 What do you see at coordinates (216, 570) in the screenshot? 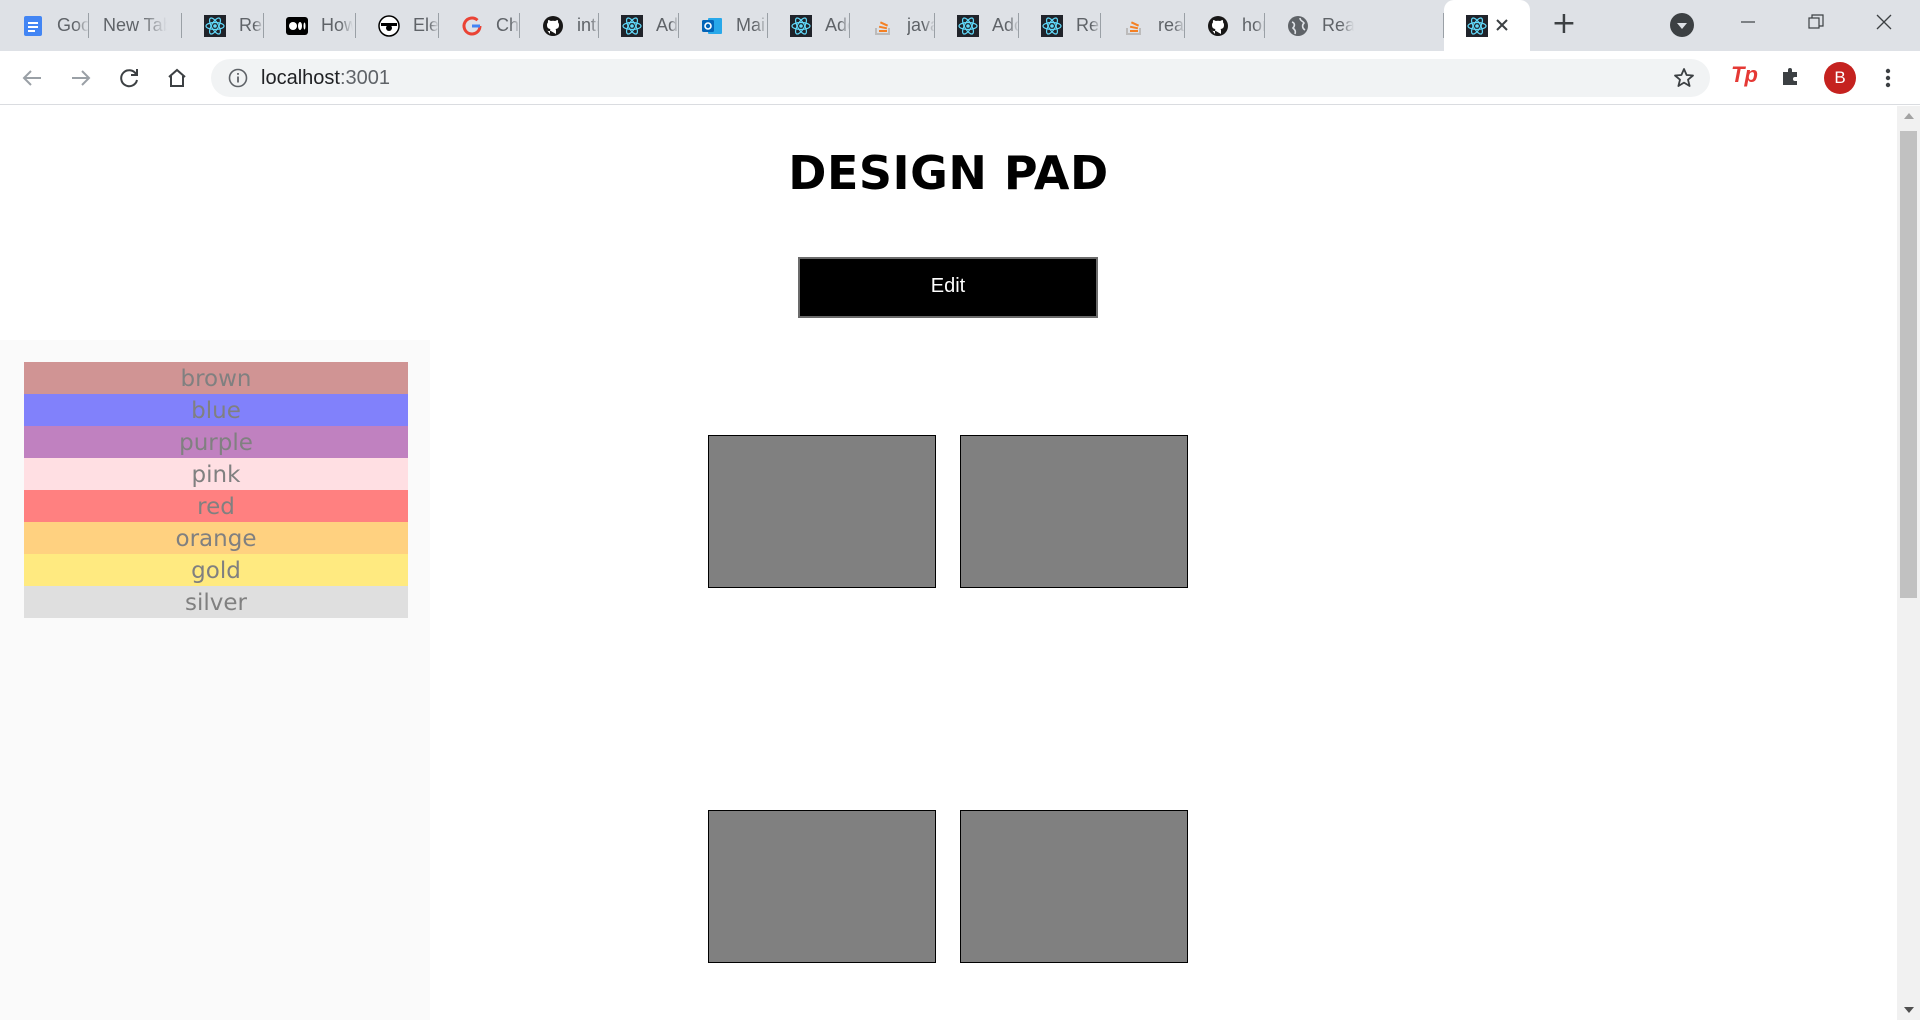
I see `color-swatch-gold: gold` at bounding box center [216, 570].